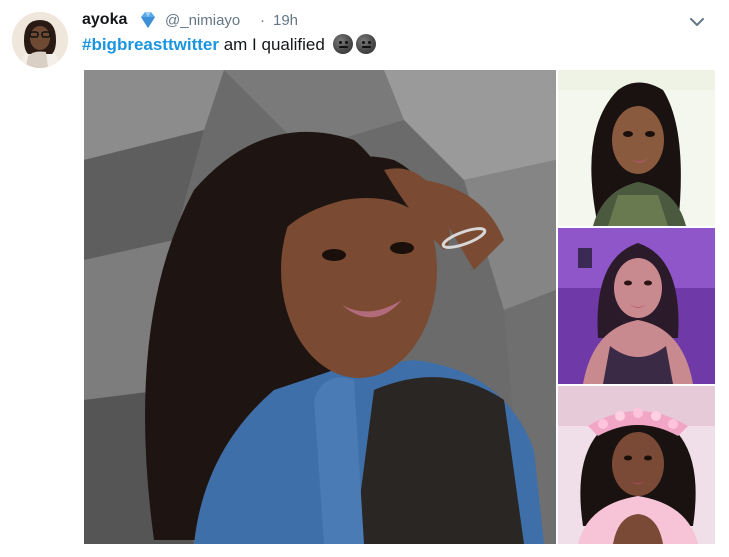 Image resolution: width=729 pixels, height=557 pixels. I want to click on author-name: ayoka, so click(104, 20).